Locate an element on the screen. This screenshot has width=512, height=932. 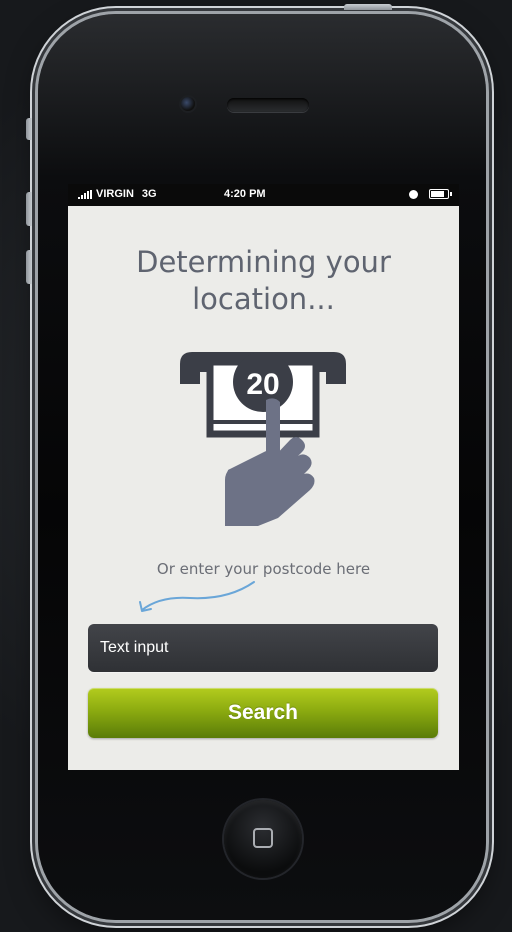
status-bar: VIRGIN 3G 4:20 PM is located at coordinates (263, 195).